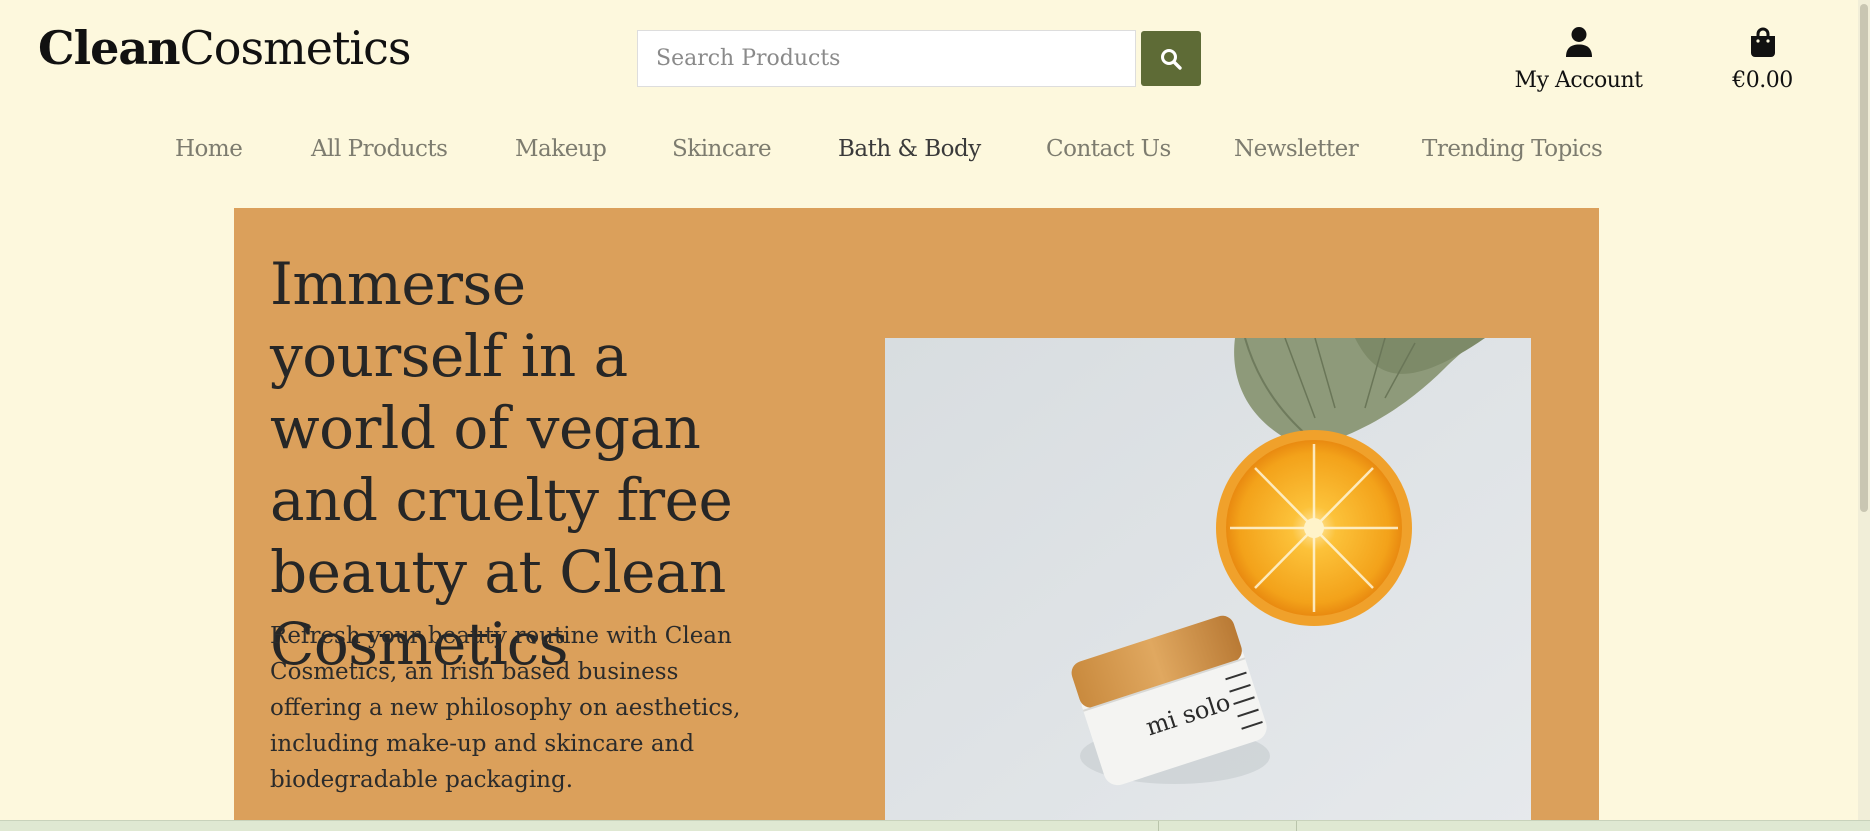  Describe the element at coordinates (1578, 59) in the screenshot. I see `my-account-link: My Account` at that location.